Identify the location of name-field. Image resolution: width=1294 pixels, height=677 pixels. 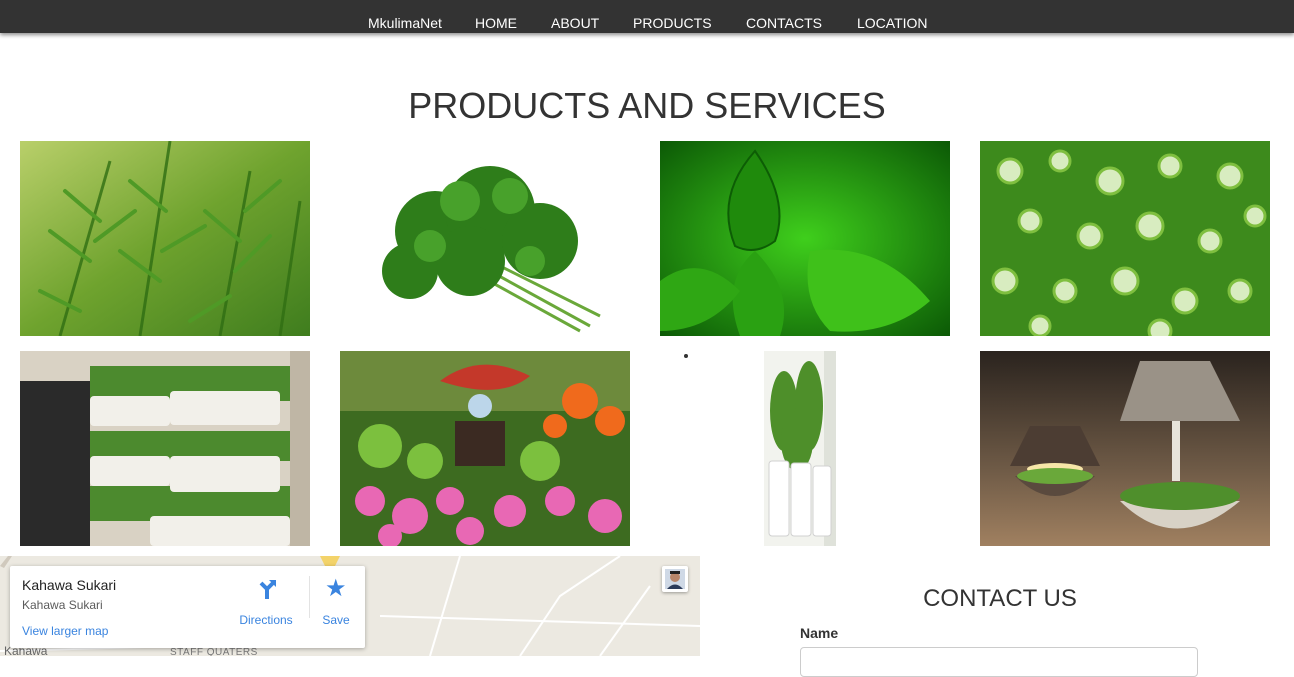
(999, 662).